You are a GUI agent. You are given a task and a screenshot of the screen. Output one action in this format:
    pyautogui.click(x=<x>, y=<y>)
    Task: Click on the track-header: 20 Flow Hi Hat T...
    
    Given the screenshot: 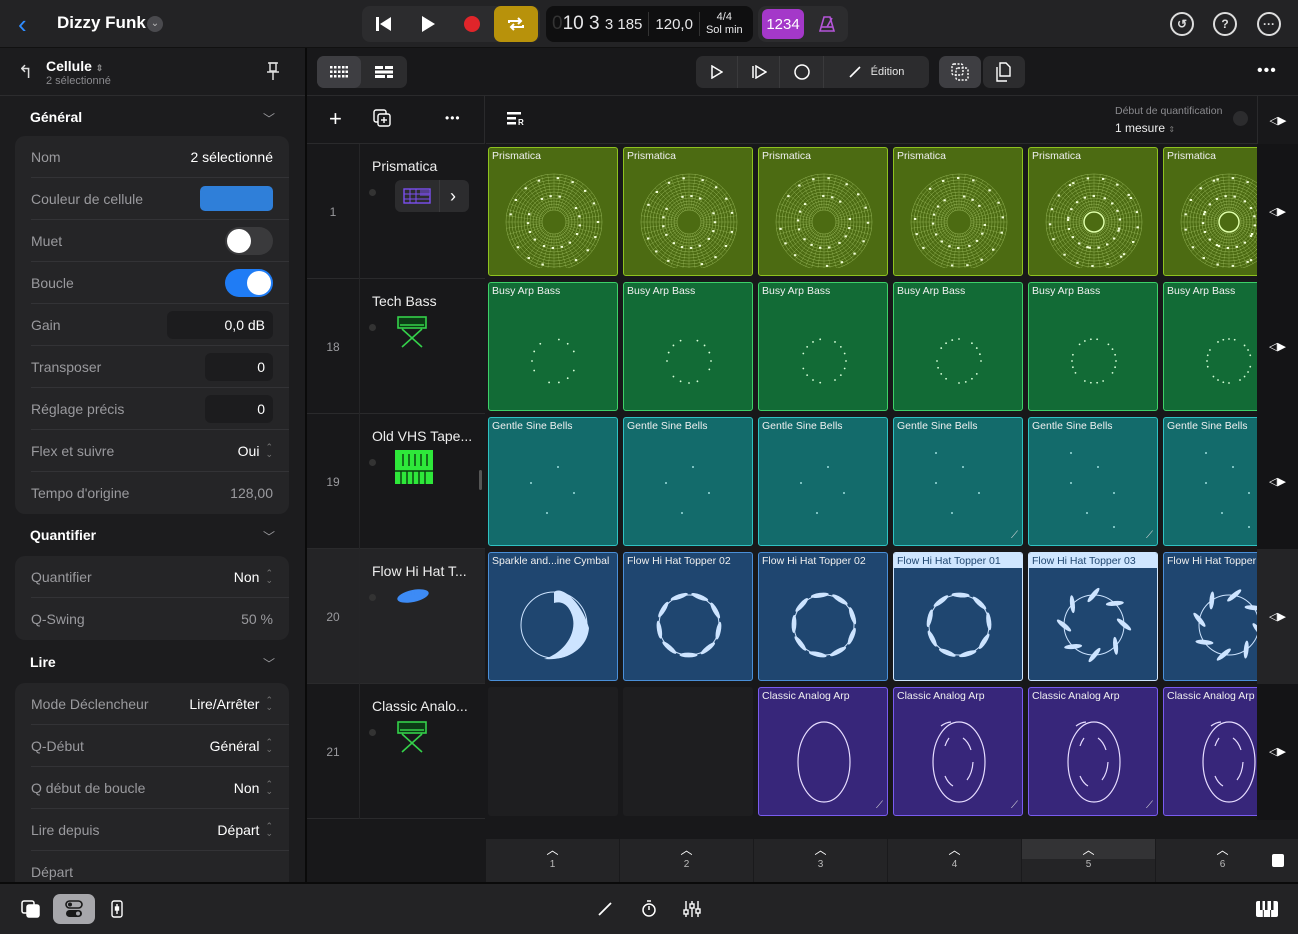 What is the action you would take?
    pyautogui.click(x=396, y=616)
    